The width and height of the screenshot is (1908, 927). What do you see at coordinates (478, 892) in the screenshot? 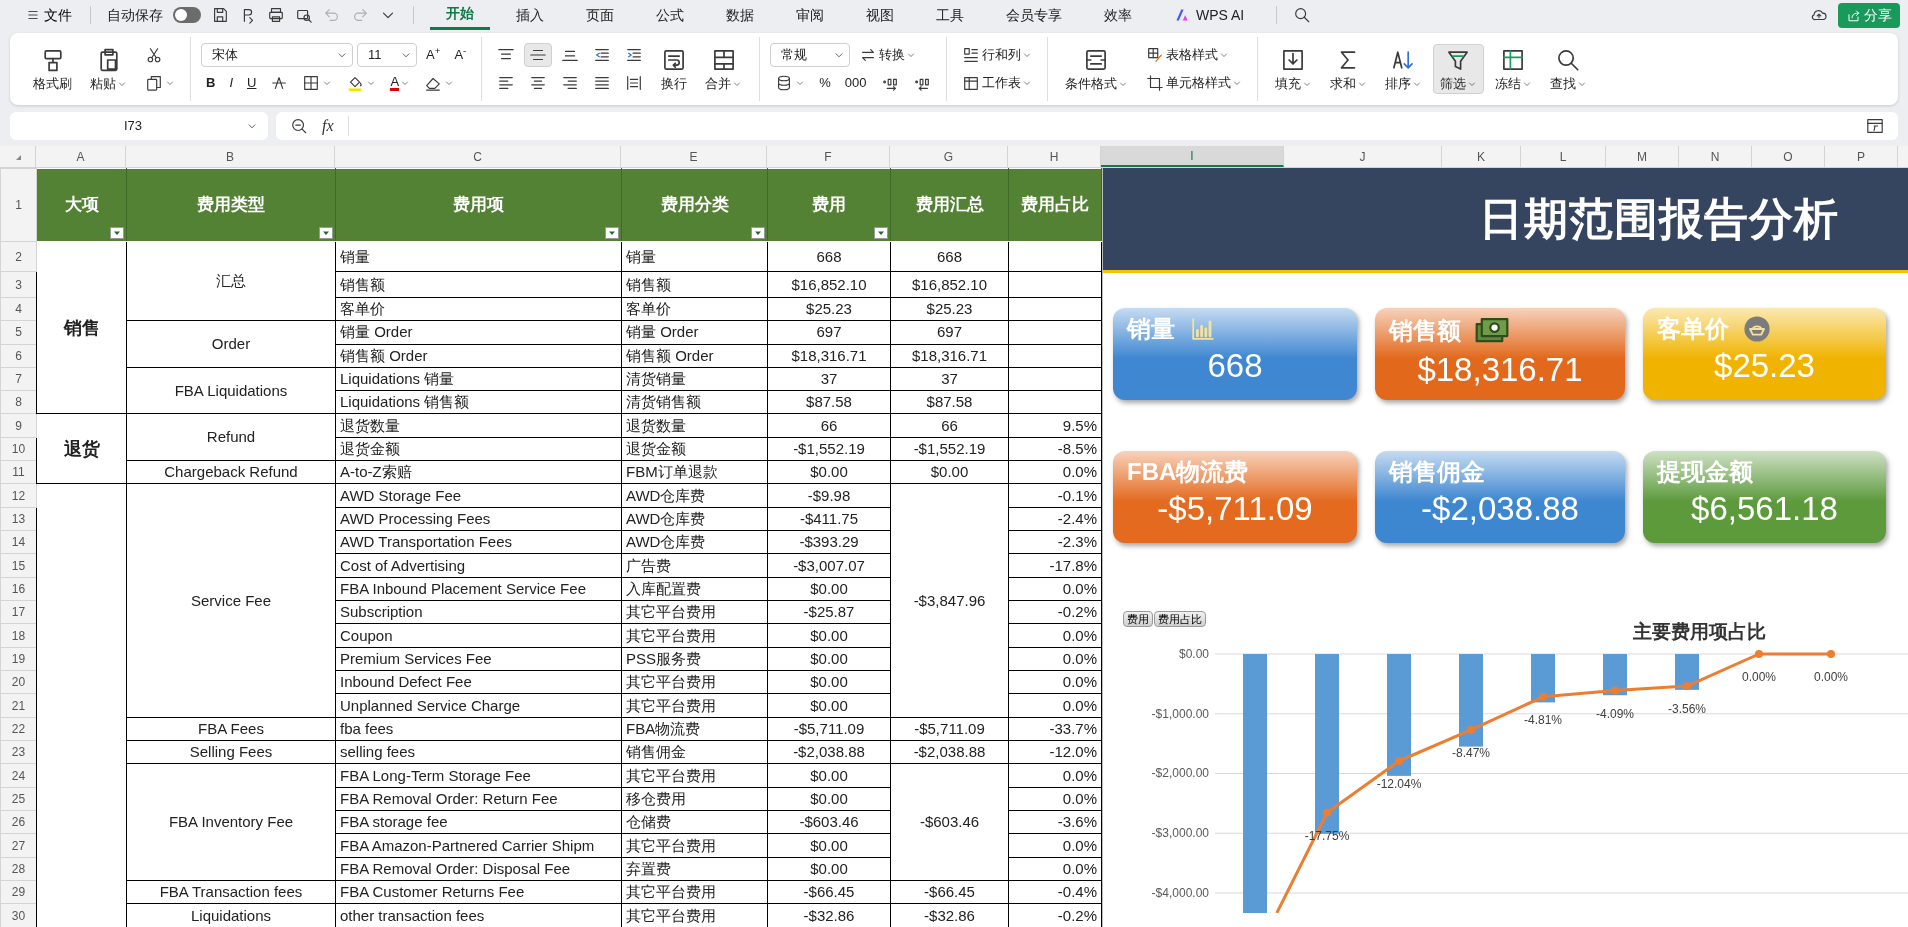
I see `table-cell: FBA Customer Returns Fee` at bounding box center [478, 892].